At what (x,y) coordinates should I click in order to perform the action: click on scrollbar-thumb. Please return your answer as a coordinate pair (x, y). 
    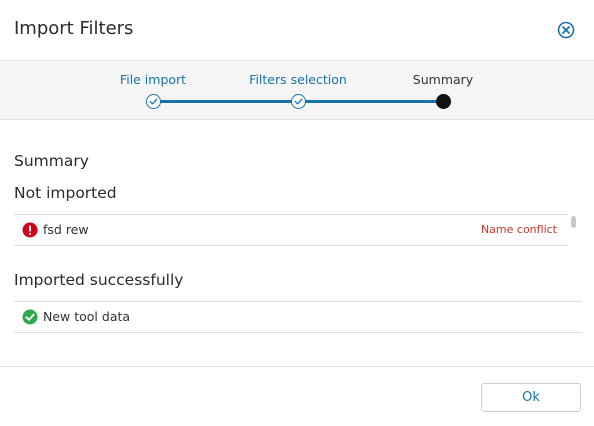
    Looking at the image, I should click on (573, 222).